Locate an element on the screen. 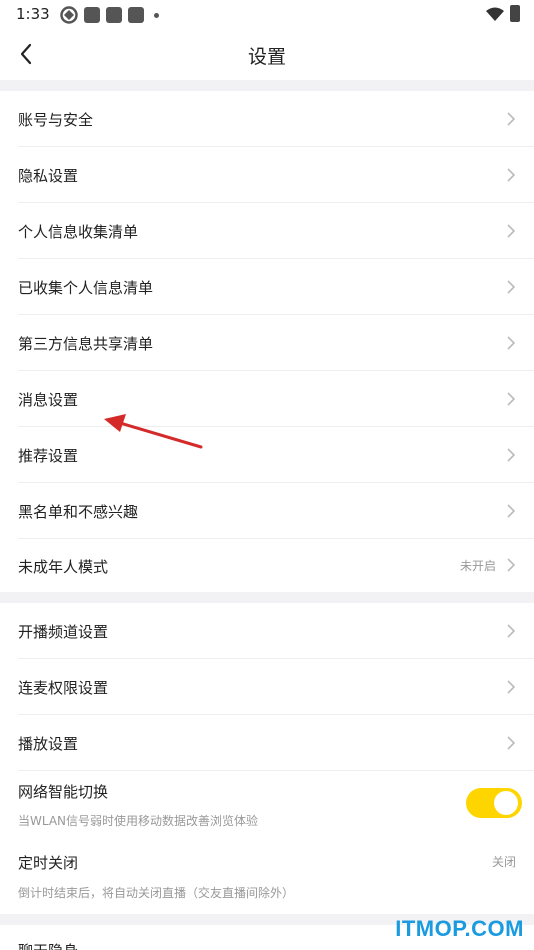 The width and height of the screenshot is (534, 950). row-label: 定时关闭 is located at coordinates (48, 863).